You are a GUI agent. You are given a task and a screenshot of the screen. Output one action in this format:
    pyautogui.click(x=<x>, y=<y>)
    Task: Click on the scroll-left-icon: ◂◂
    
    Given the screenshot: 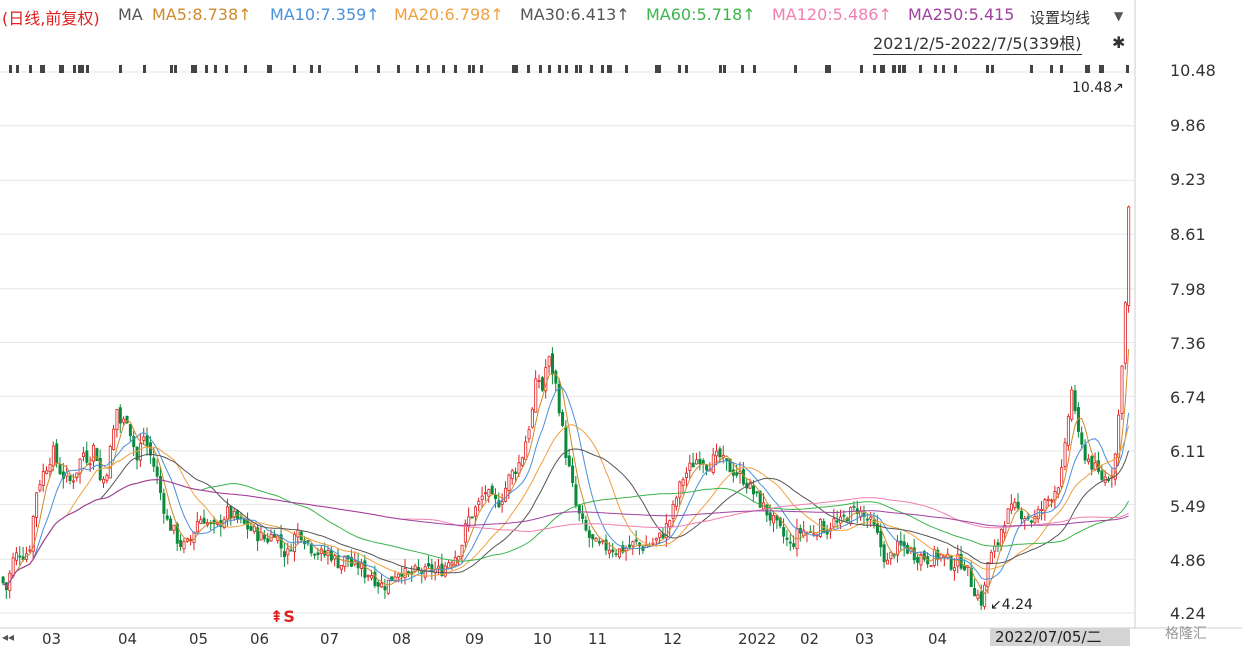 What is the action you would take?
    pyautogui.click(x=8, y=637)
    